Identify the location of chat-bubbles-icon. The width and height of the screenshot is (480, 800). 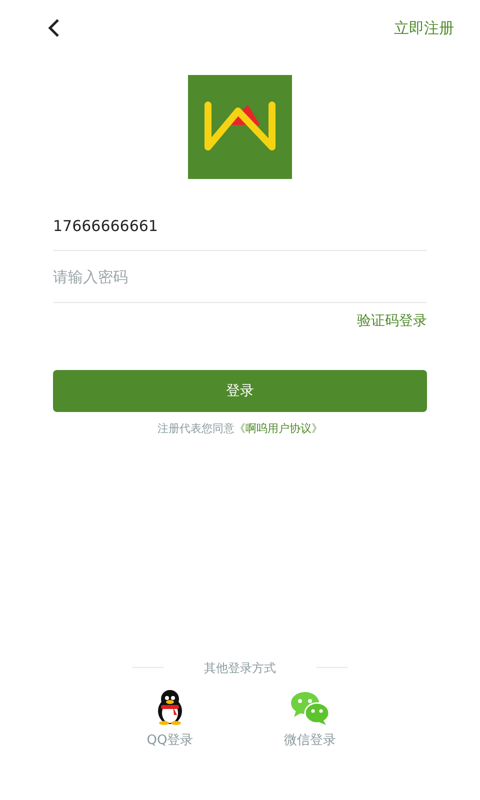
(310, 707).